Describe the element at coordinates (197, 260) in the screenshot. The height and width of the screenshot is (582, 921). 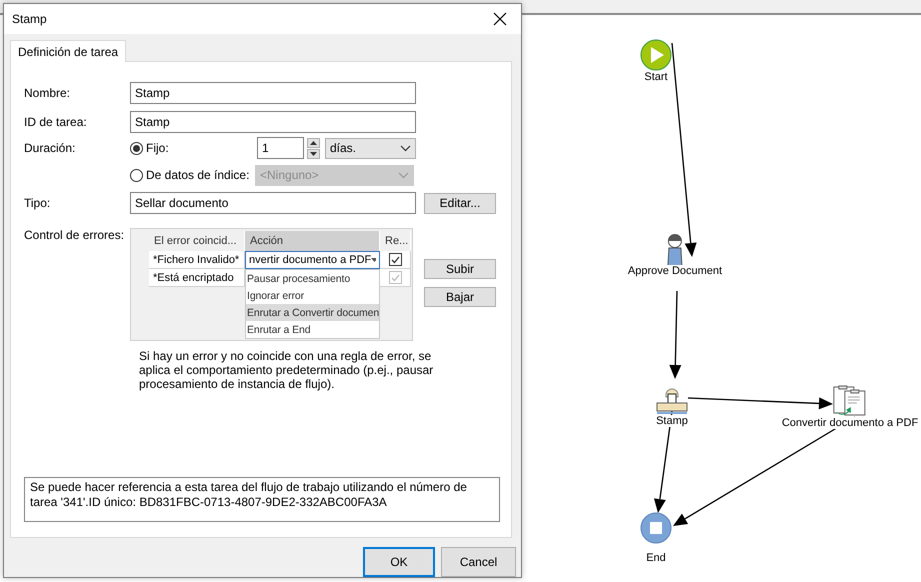
I see `table-cell: *Fichero Invalido*` at that location.